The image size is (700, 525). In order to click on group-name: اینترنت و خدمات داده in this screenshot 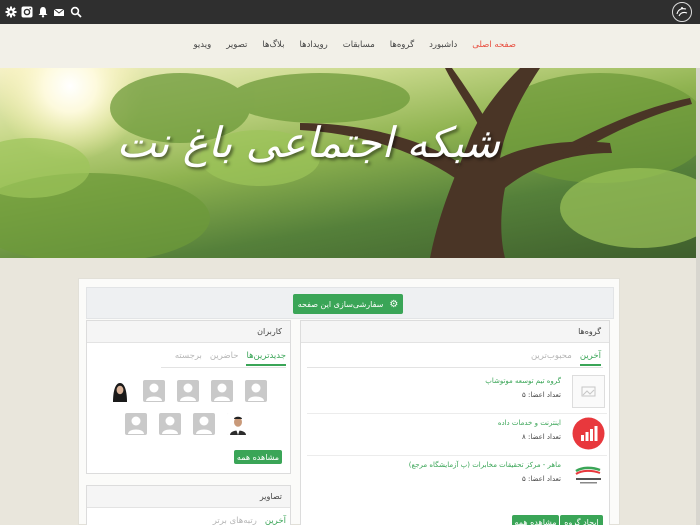, I will do `click(529, 423)`.